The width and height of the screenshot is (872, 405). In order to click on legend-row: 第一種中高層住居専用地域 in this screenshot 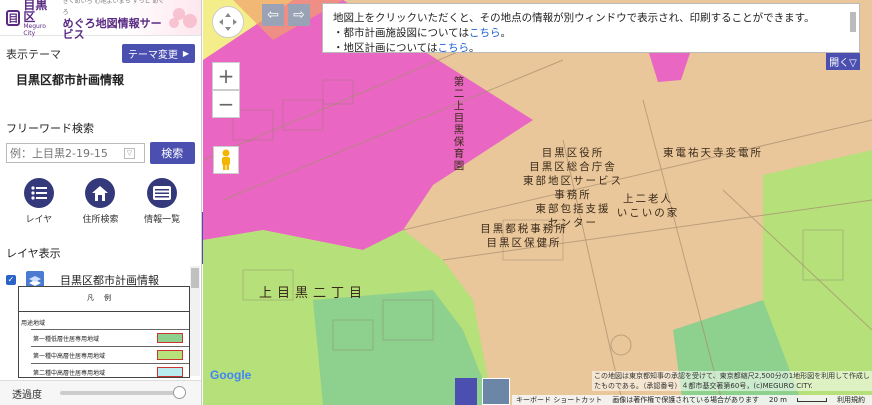, I will do `click(110, 354)`.